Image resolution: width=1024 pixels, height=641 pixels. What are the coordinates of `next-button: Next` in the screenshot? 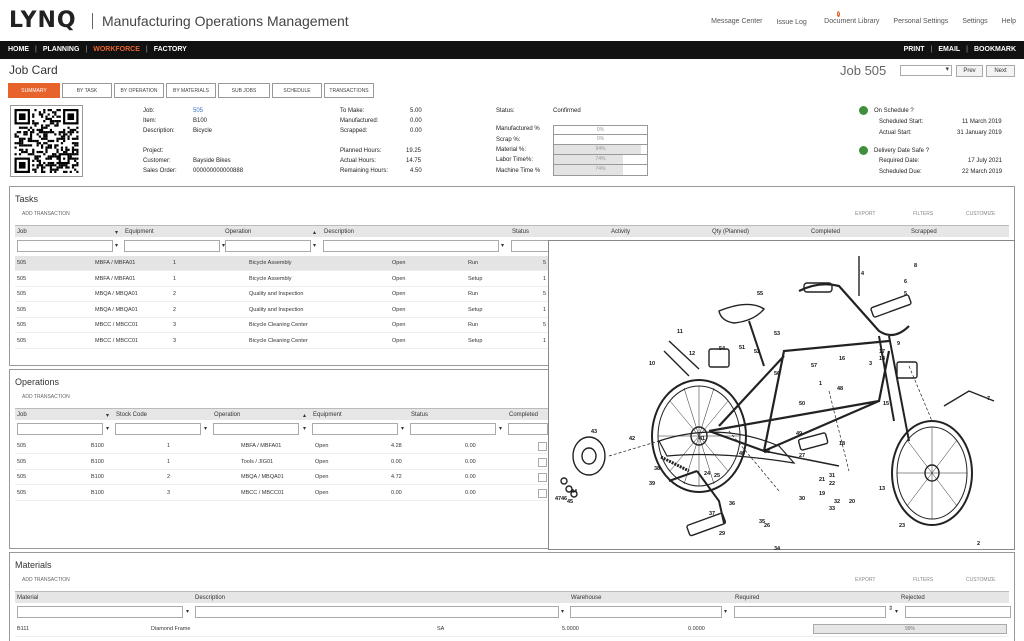 It's located at (1000, 71).